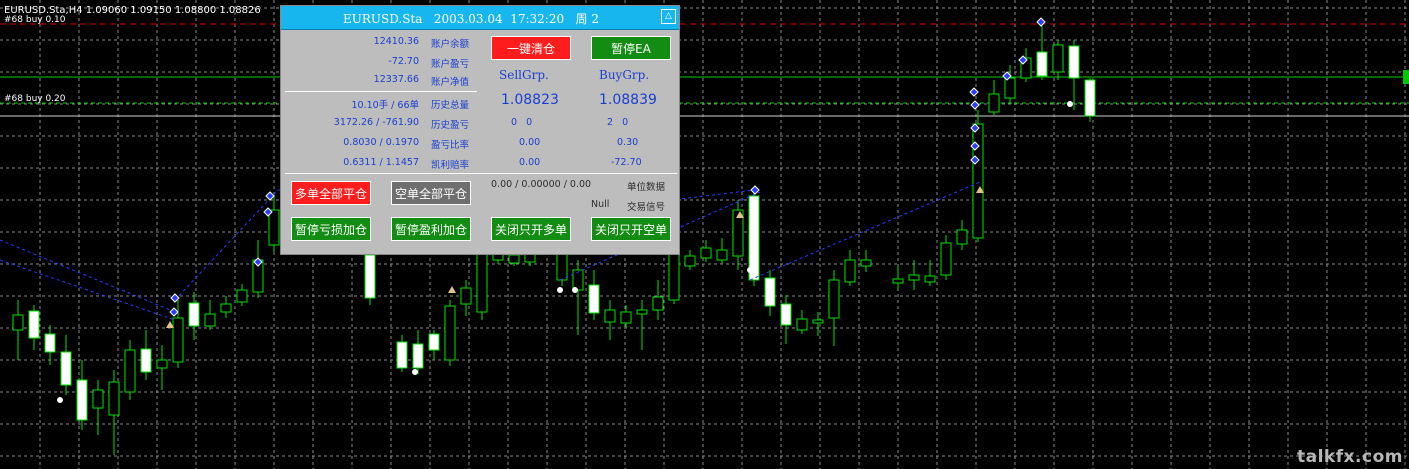 This screenshot has height=469, width=1409. What do you see at coordinates (470, 19) in the screenshot?
I see `panel-title: EURUSD.Sta 2003.03.04 17:32:20 周 2` at bounding box center [470, 19].